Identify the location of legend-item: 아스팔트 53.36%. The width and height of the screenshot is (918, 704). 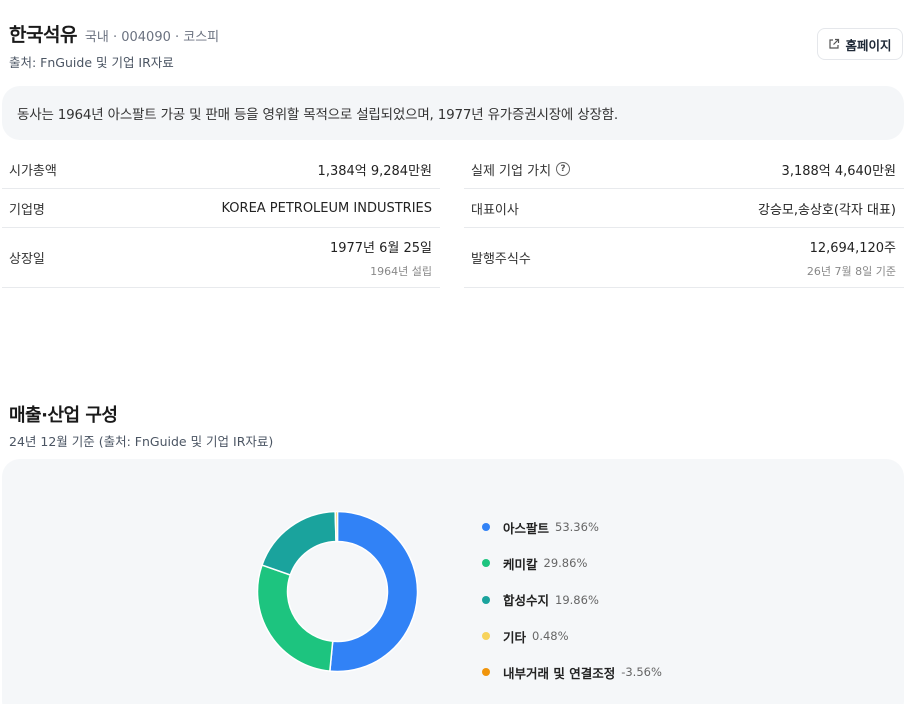
(572, 527).